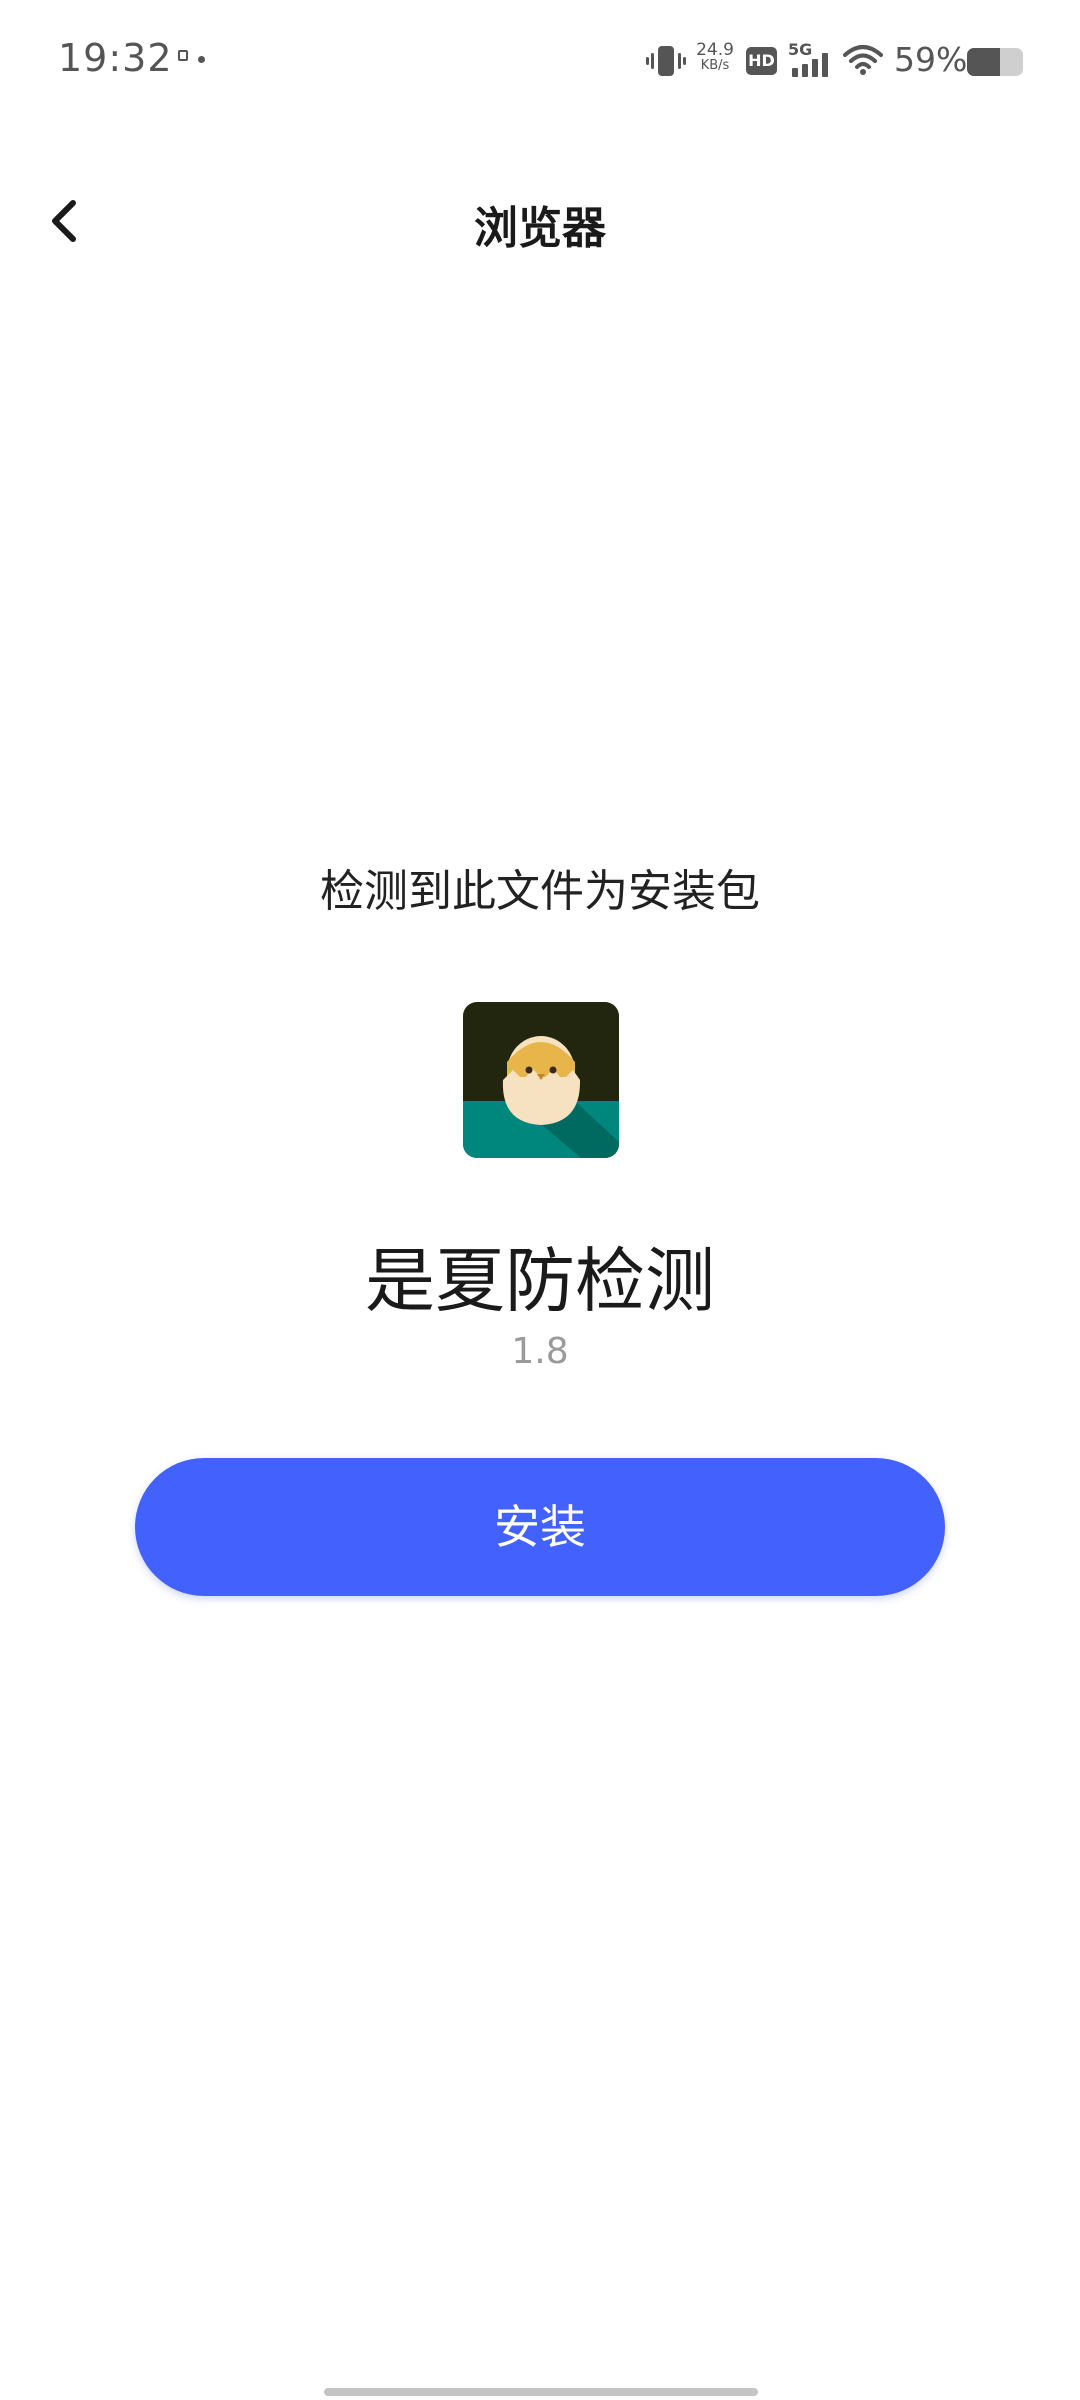  I want to click on header: 浏览器, so click(540, 220).